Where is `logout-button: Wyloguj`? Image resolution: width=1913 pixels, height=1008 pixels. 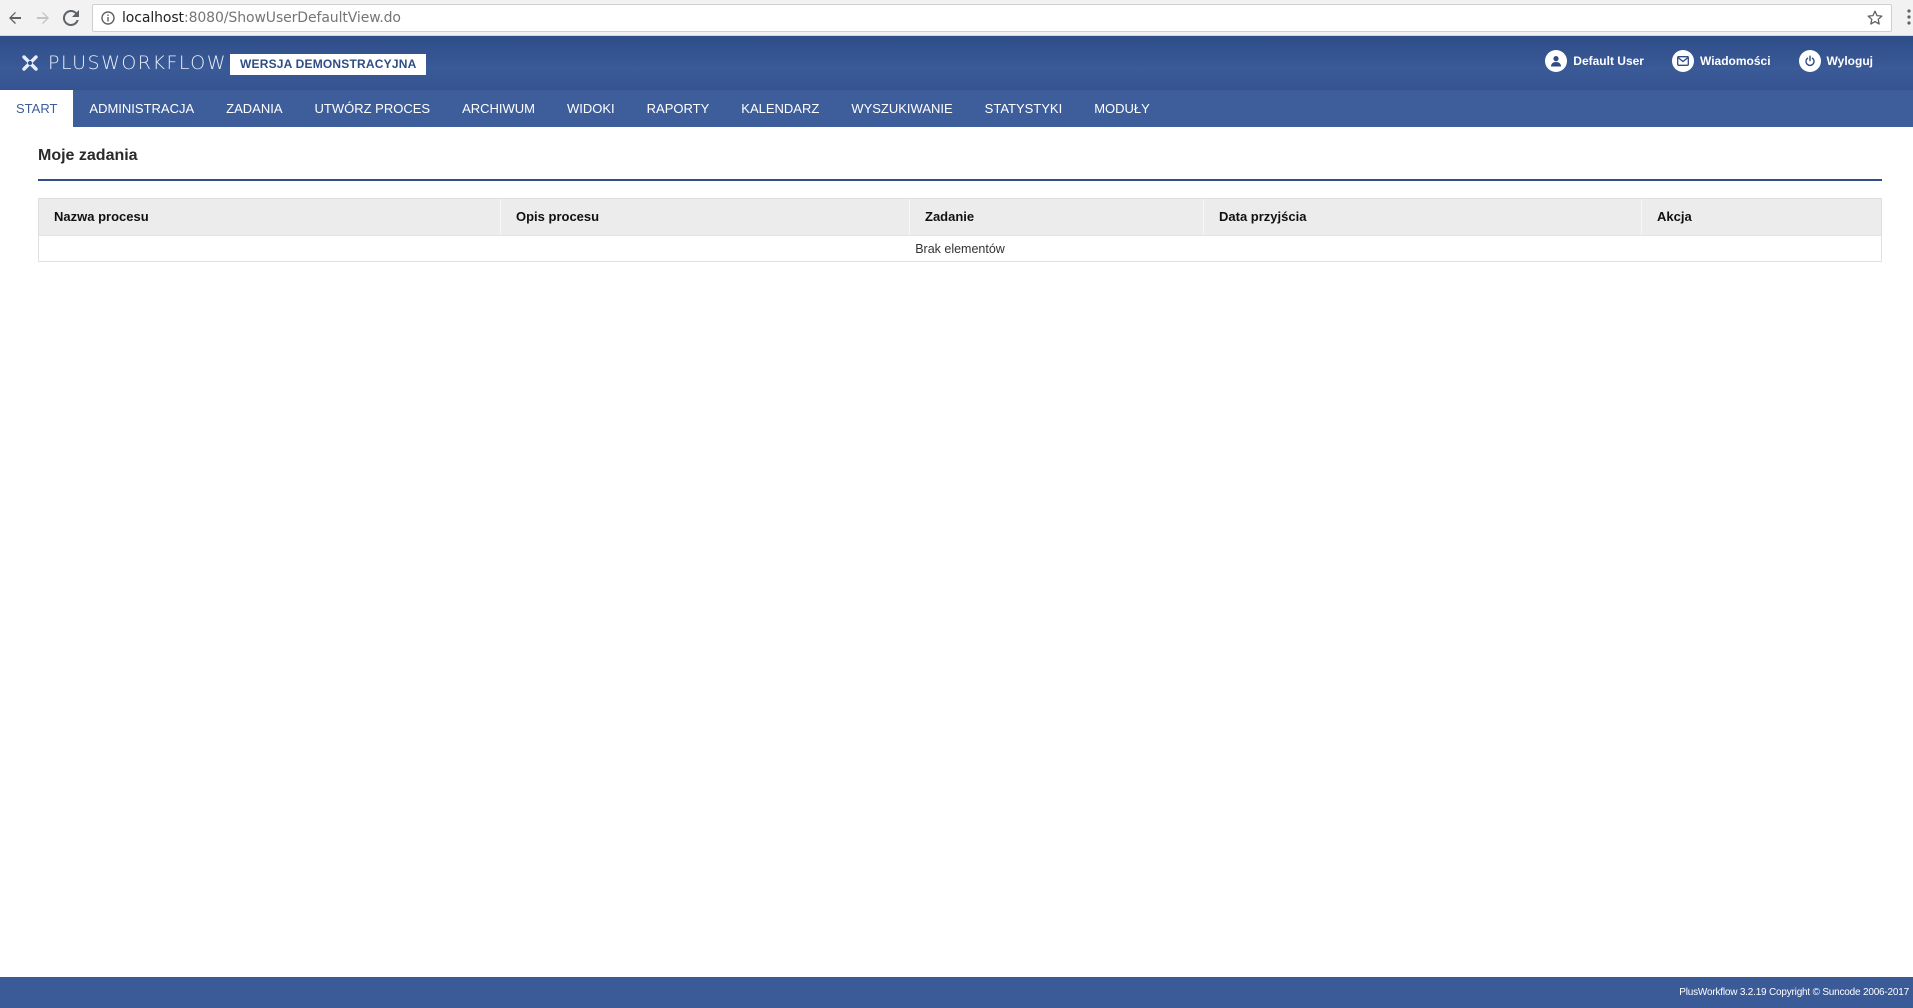
logout-button: Wyloguj is located at coordinates (1835, 61).